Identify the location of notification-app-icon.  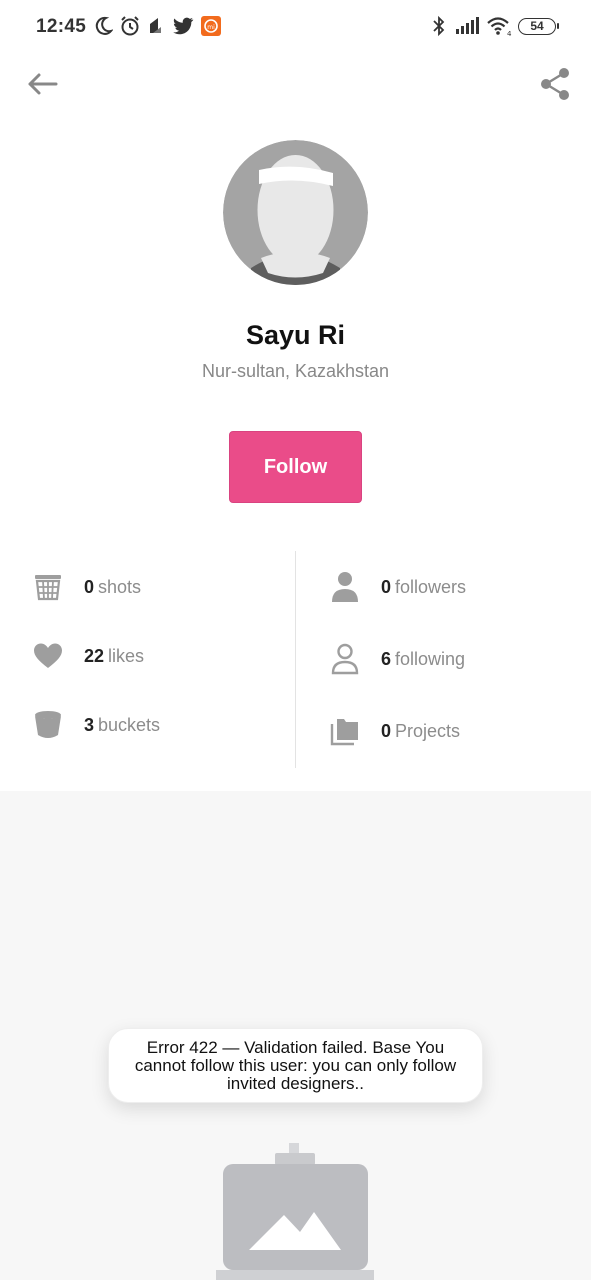
(156, 28).